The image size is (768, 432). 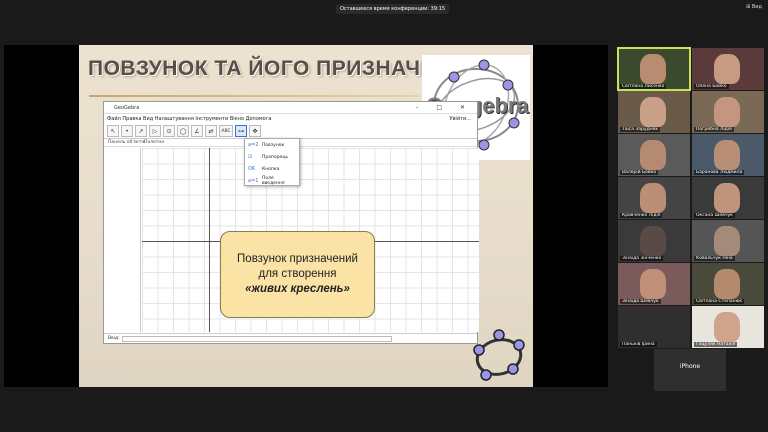 I want to click on text-tool: ABC, so click(x=226, y=131).